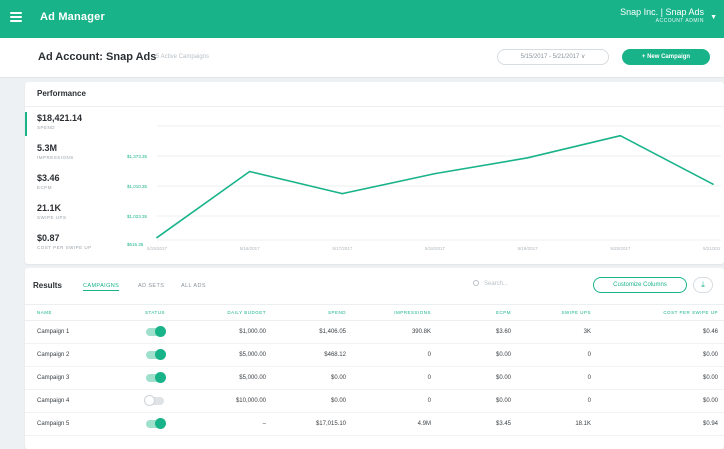 The image size is (724, 449). What do you see at coordinates (477, 424) in the screenshot?
I see `cell-ecpm: $3.45` at bounding box center [477, 424].